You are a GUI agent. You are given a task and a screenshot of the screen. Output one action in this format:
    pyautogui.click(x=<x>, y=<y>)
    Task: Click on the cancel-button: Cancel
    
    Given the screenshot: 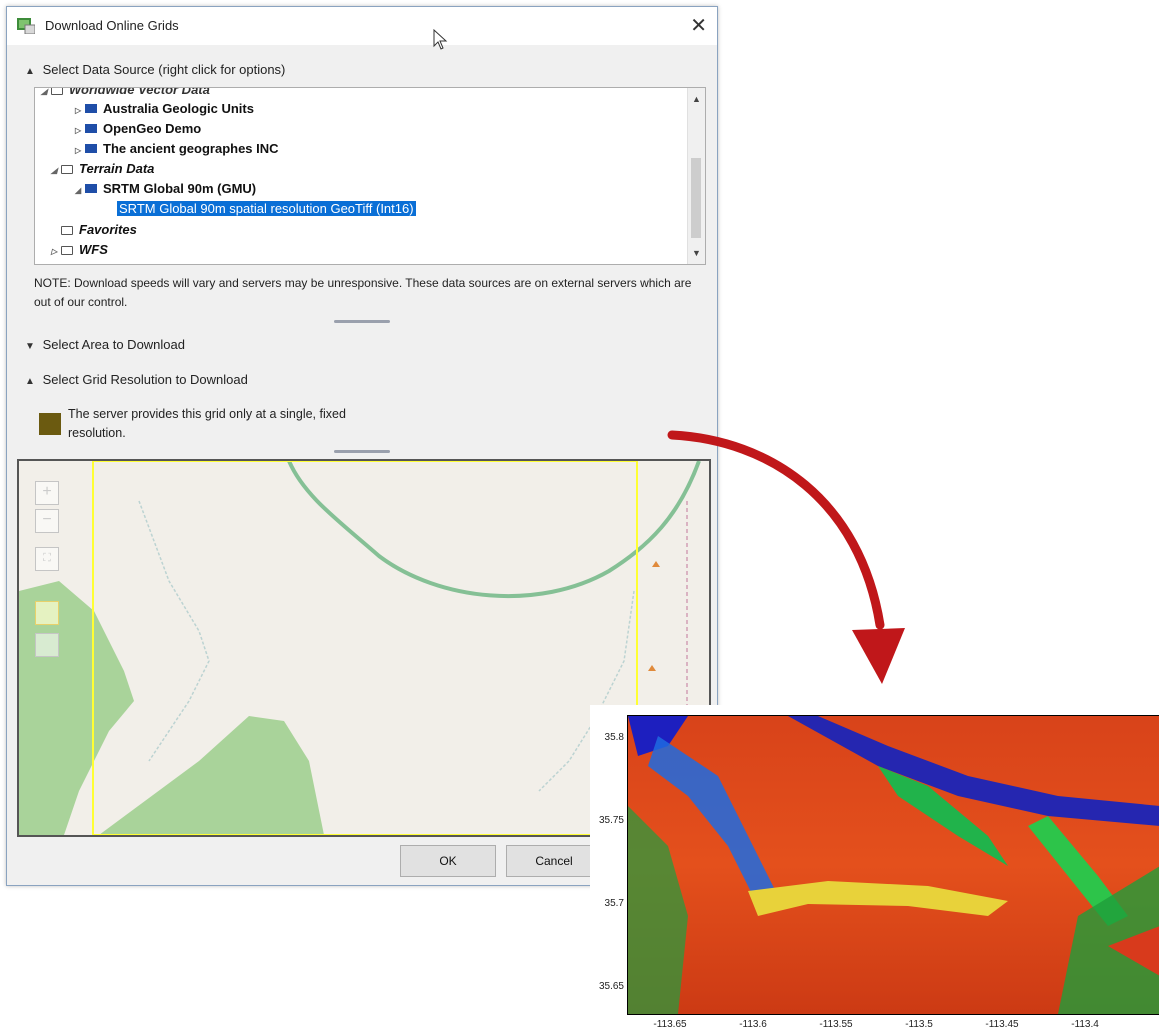 What is the action you would take?
    pyautogui.click(x=554, y=861)
    